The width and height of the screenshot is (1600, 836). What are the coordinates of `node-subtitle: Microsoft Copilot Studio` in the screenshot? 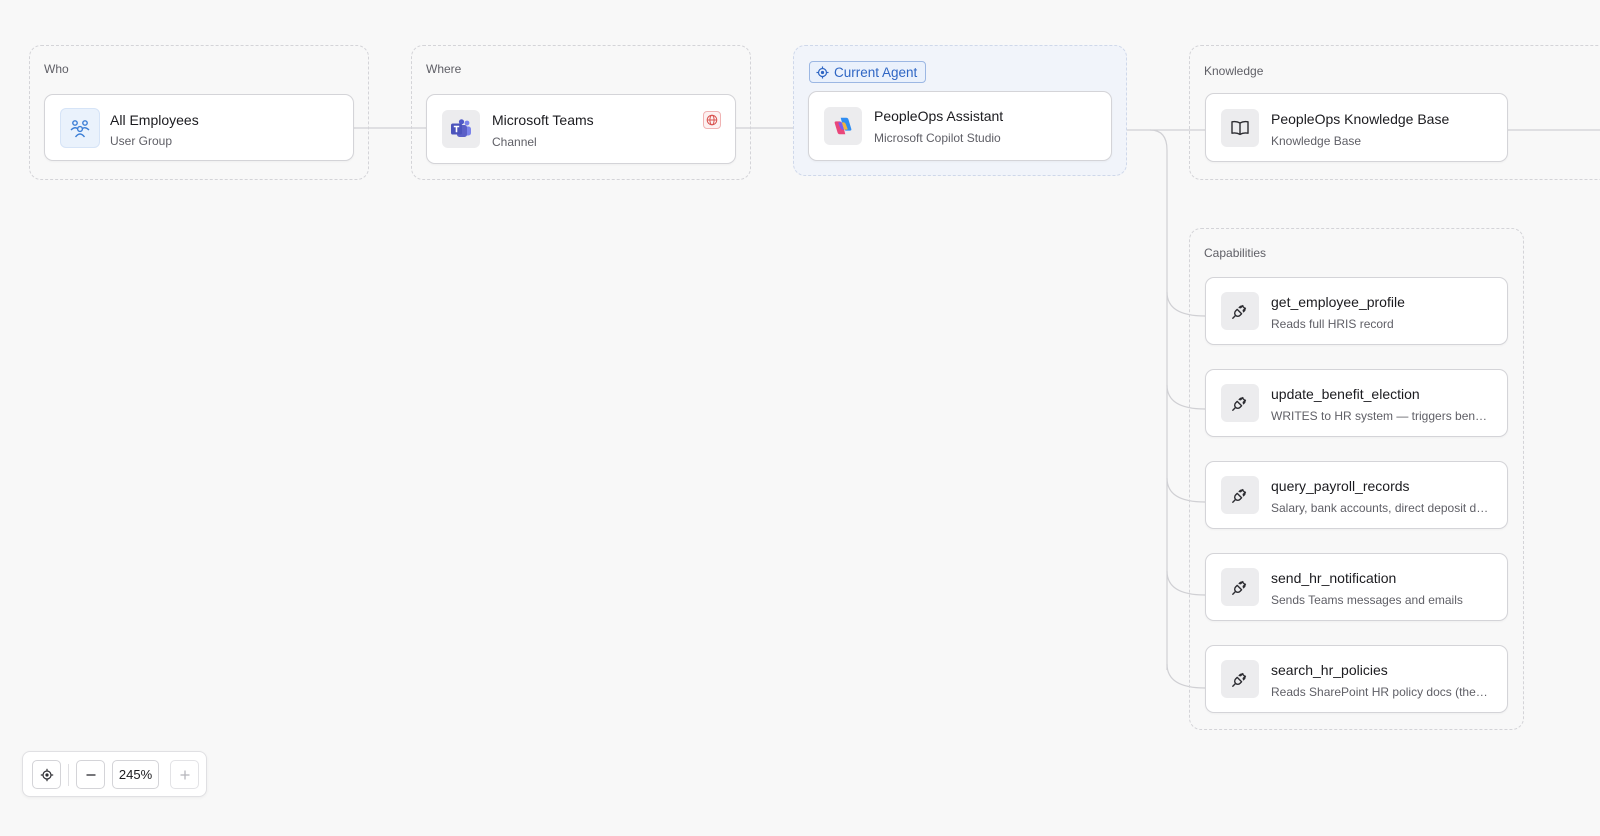 It's located at (937, 138).